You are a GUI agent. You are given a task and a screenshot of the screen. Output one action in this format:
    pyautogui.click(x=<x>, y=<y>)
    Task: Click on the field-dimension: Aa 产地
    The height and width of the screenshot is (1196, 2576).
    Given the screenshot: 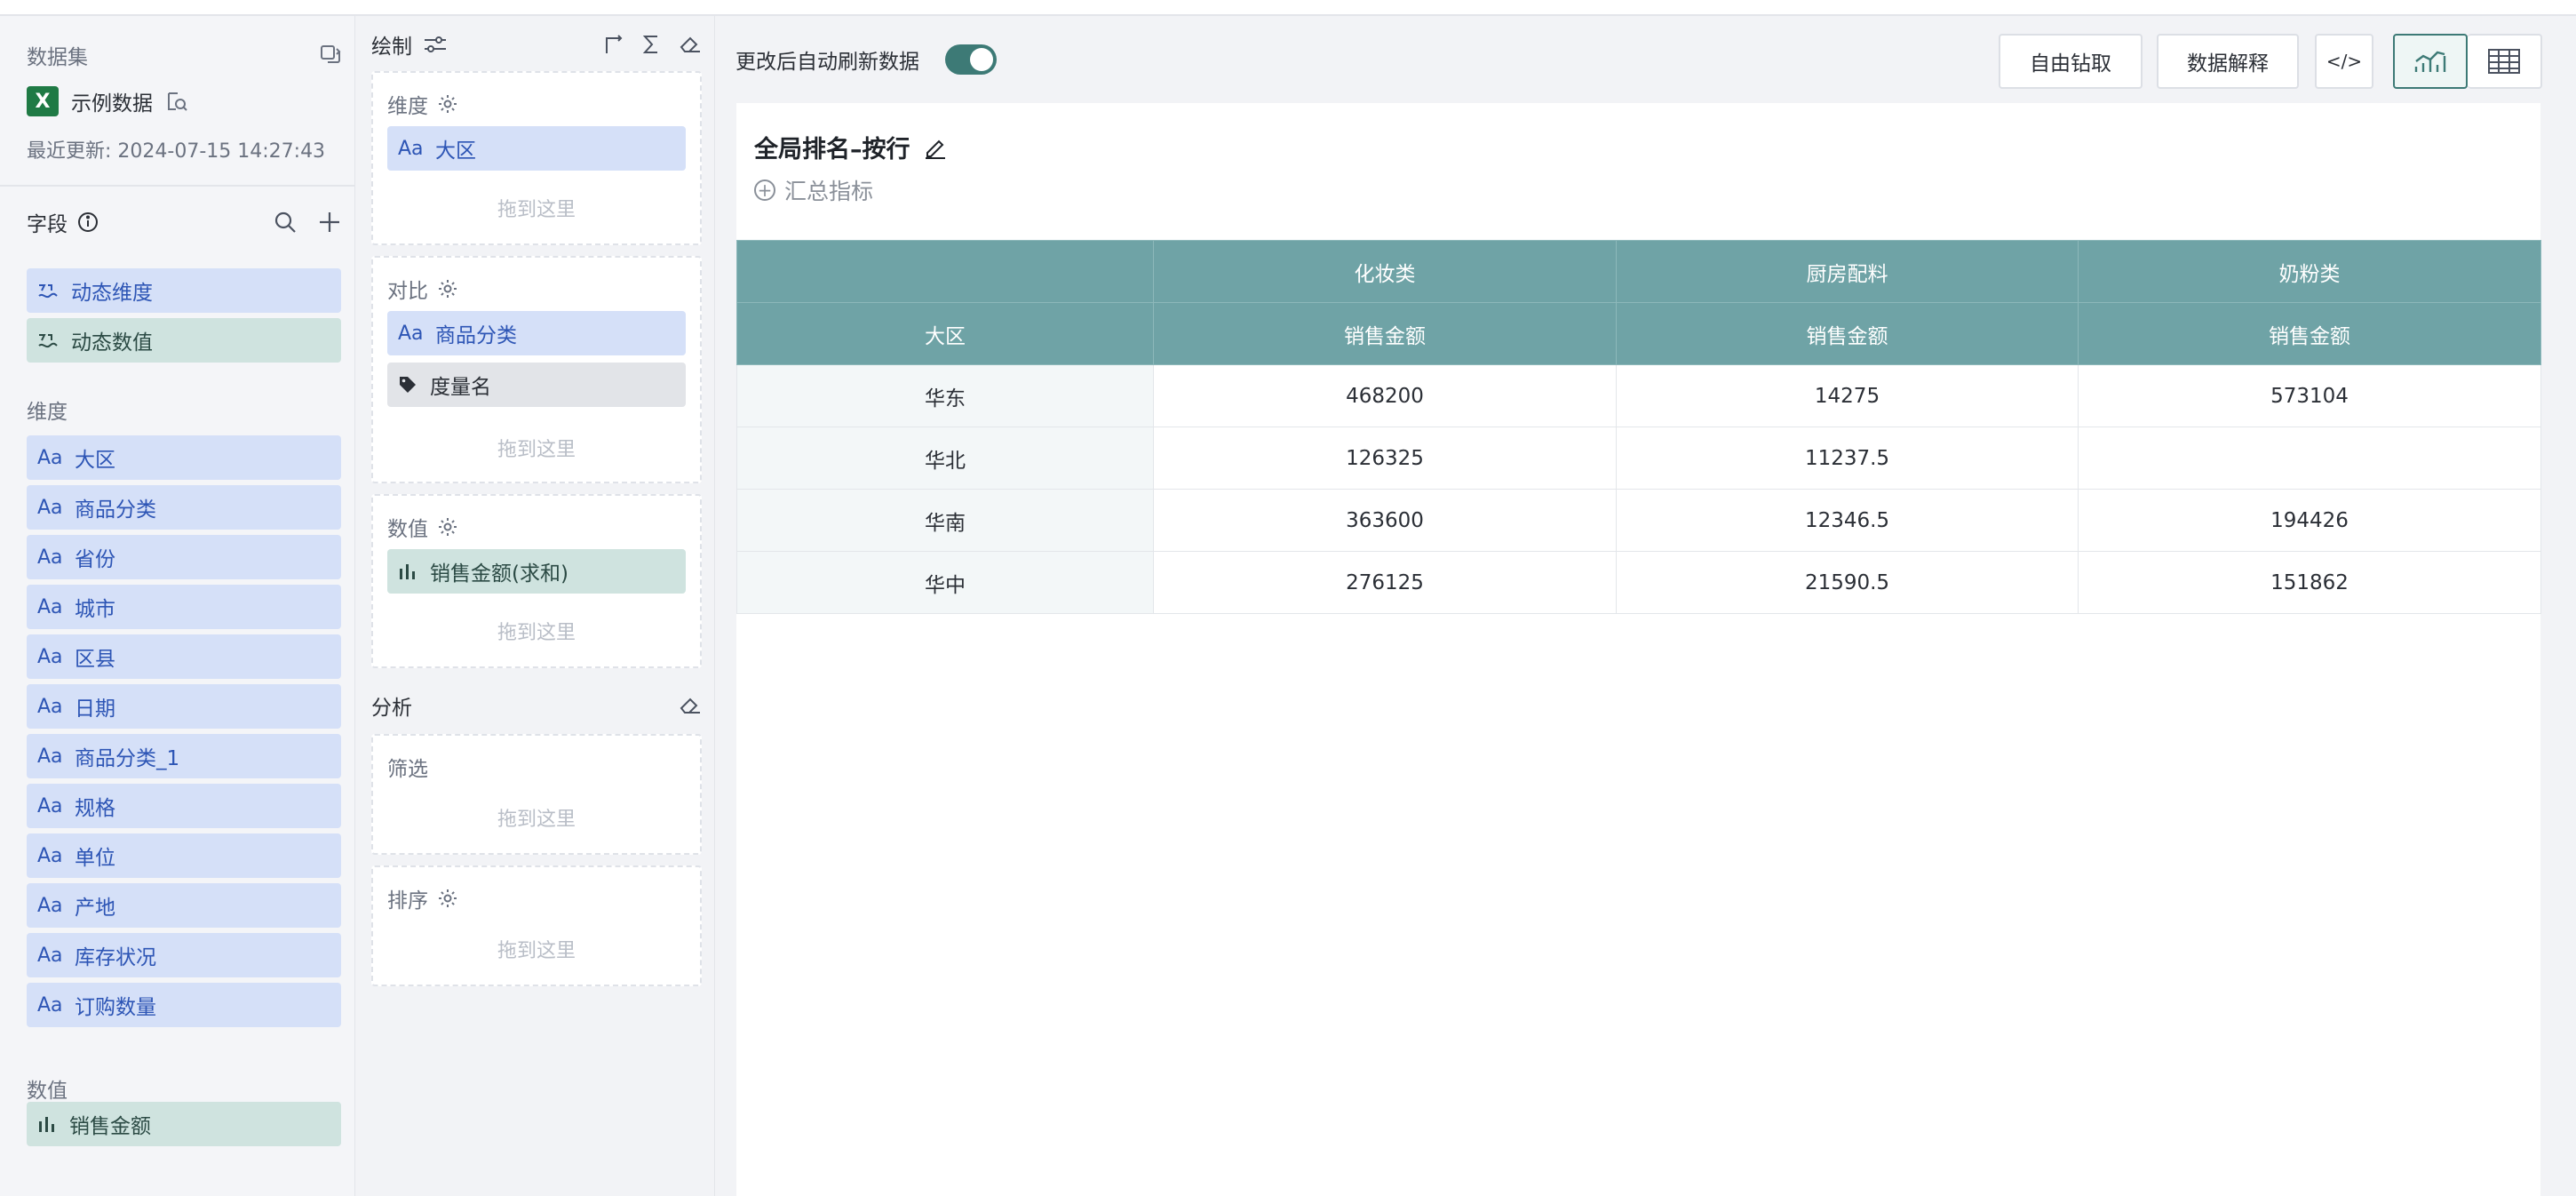 What is the action you would take?
    pyautogui.click(x=184, y=905)
    